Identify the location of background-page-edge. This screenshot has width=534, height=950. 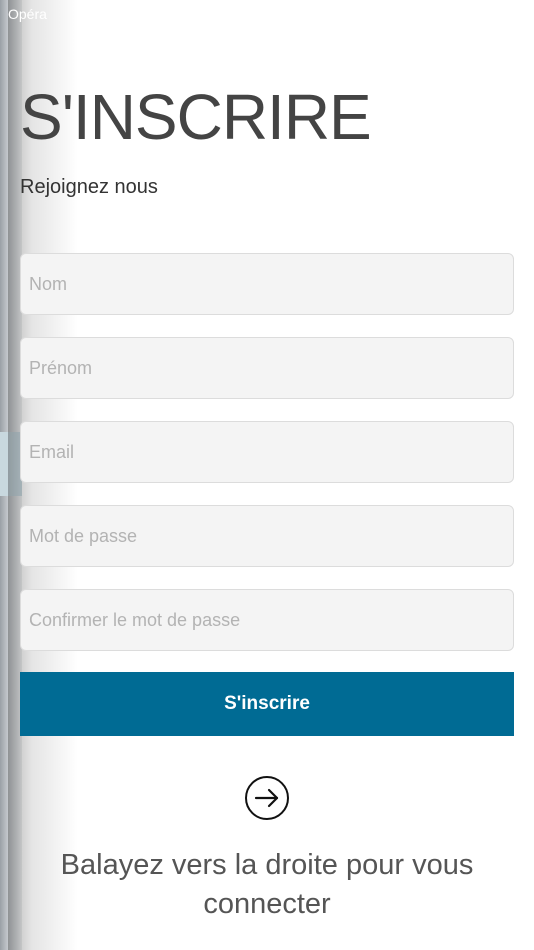
(11, 475).